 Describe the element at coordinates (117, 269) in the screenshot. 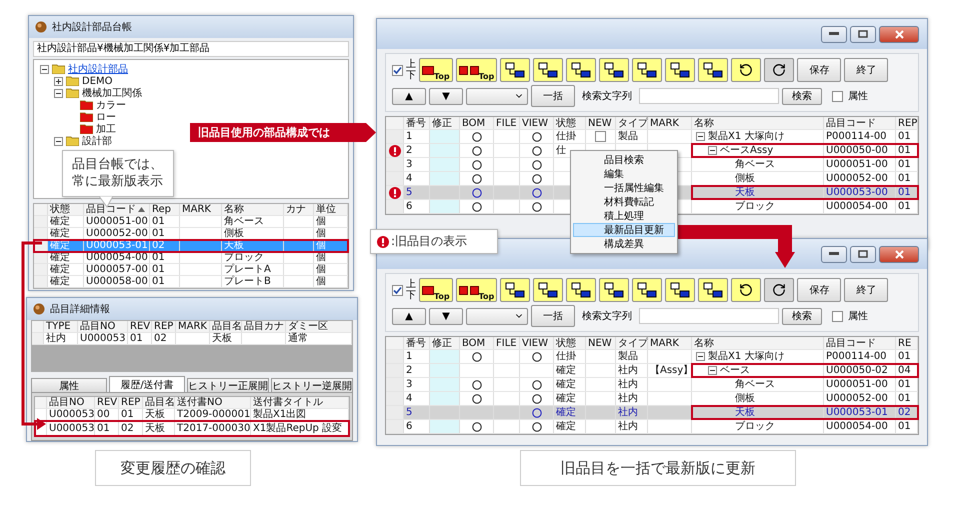

I see `table-cell: U000057-00` at that location.